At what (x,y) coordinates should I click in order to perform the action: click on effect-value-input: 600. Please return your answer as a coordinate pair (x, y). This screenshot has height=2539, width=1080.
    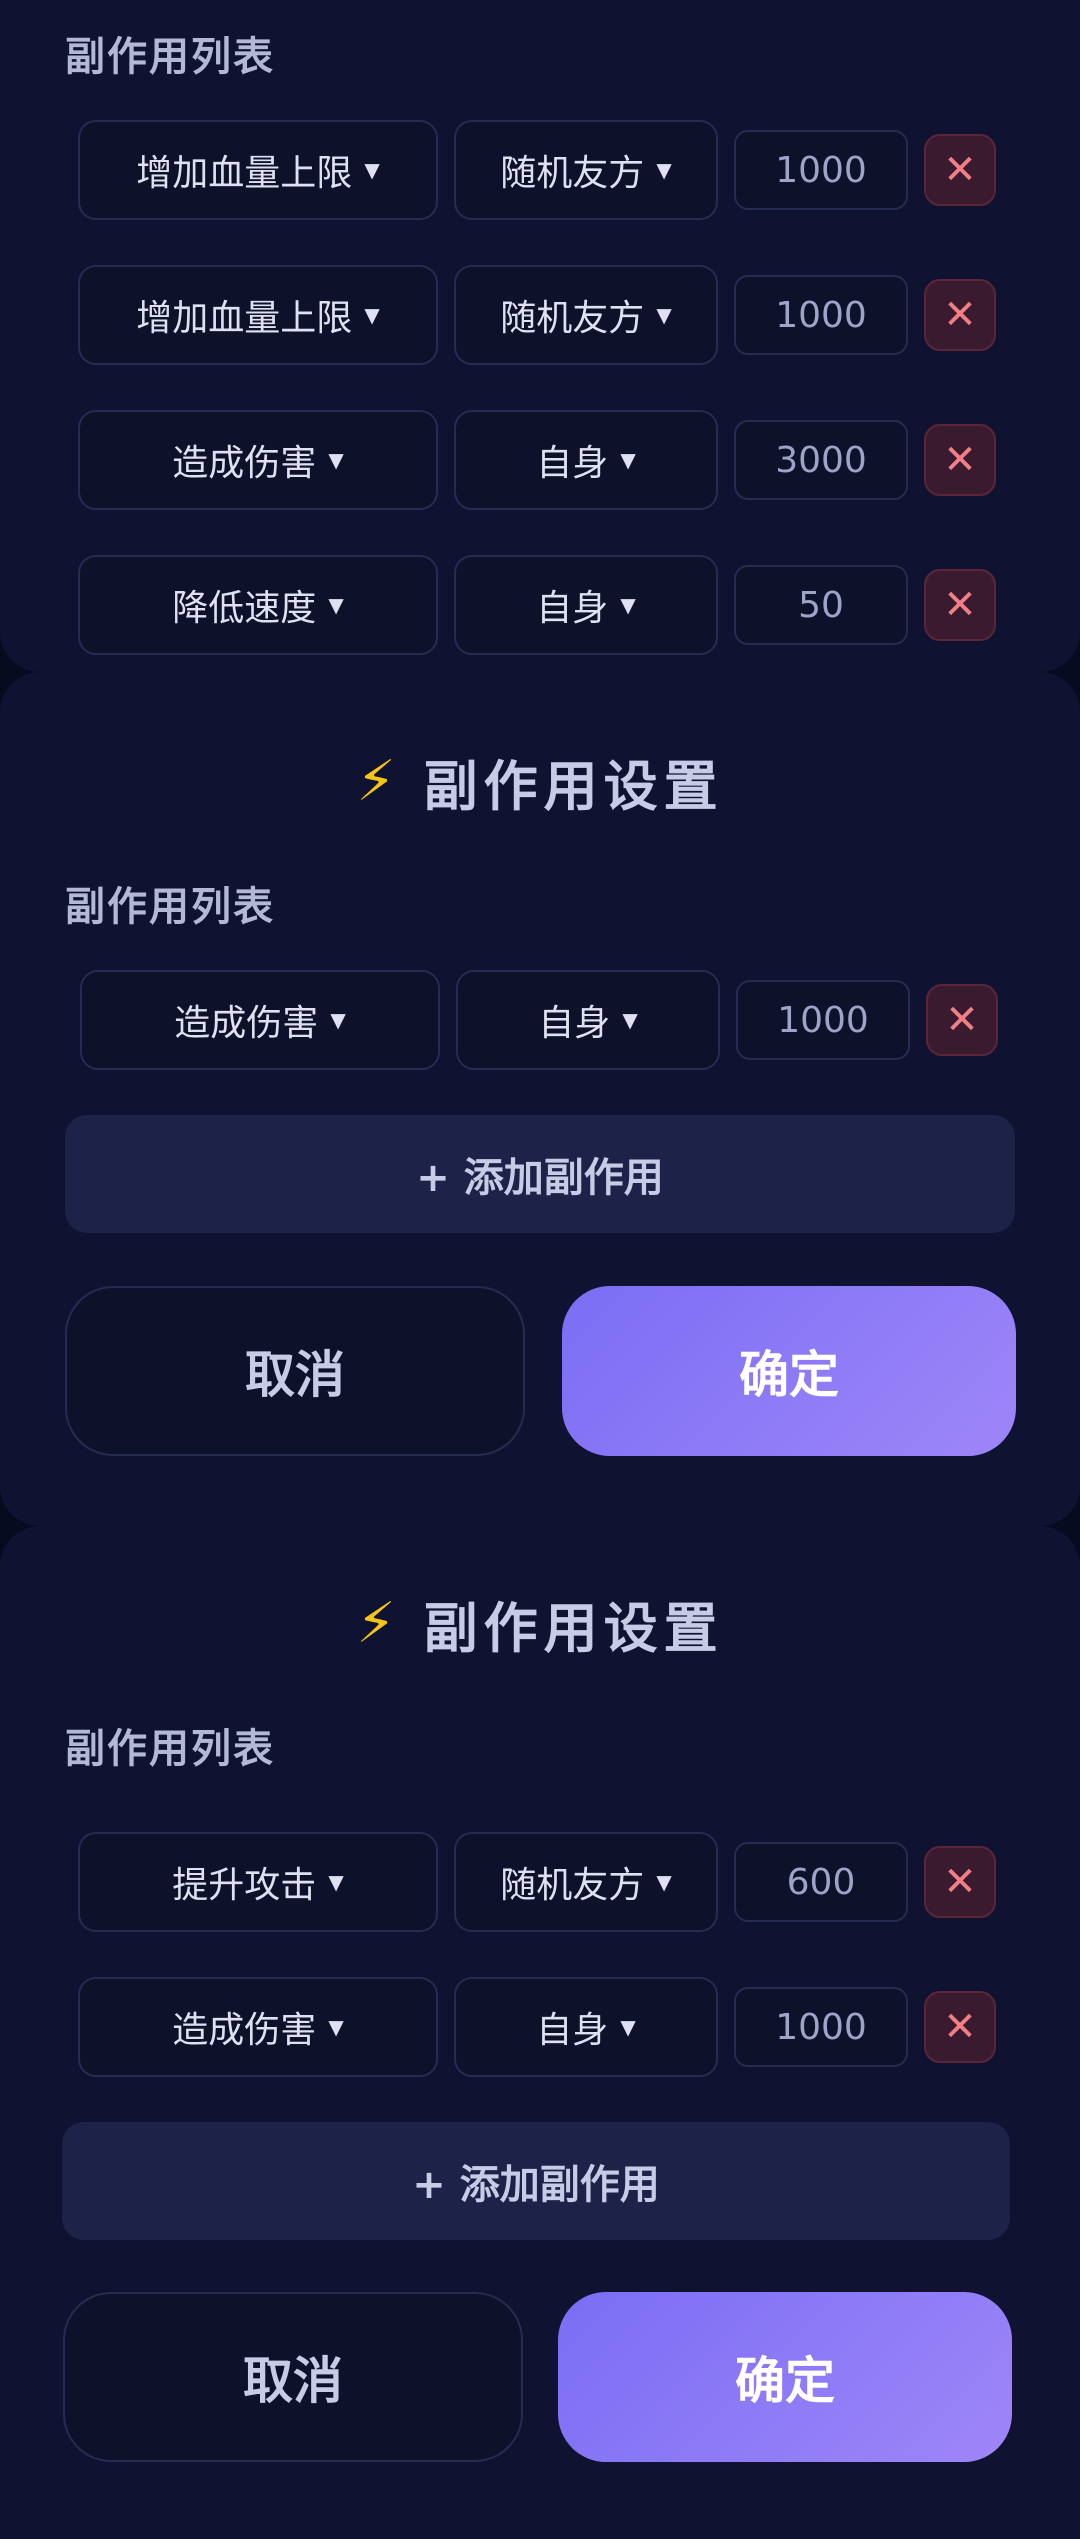
    Looking at the image, I should click on (821, 1882).